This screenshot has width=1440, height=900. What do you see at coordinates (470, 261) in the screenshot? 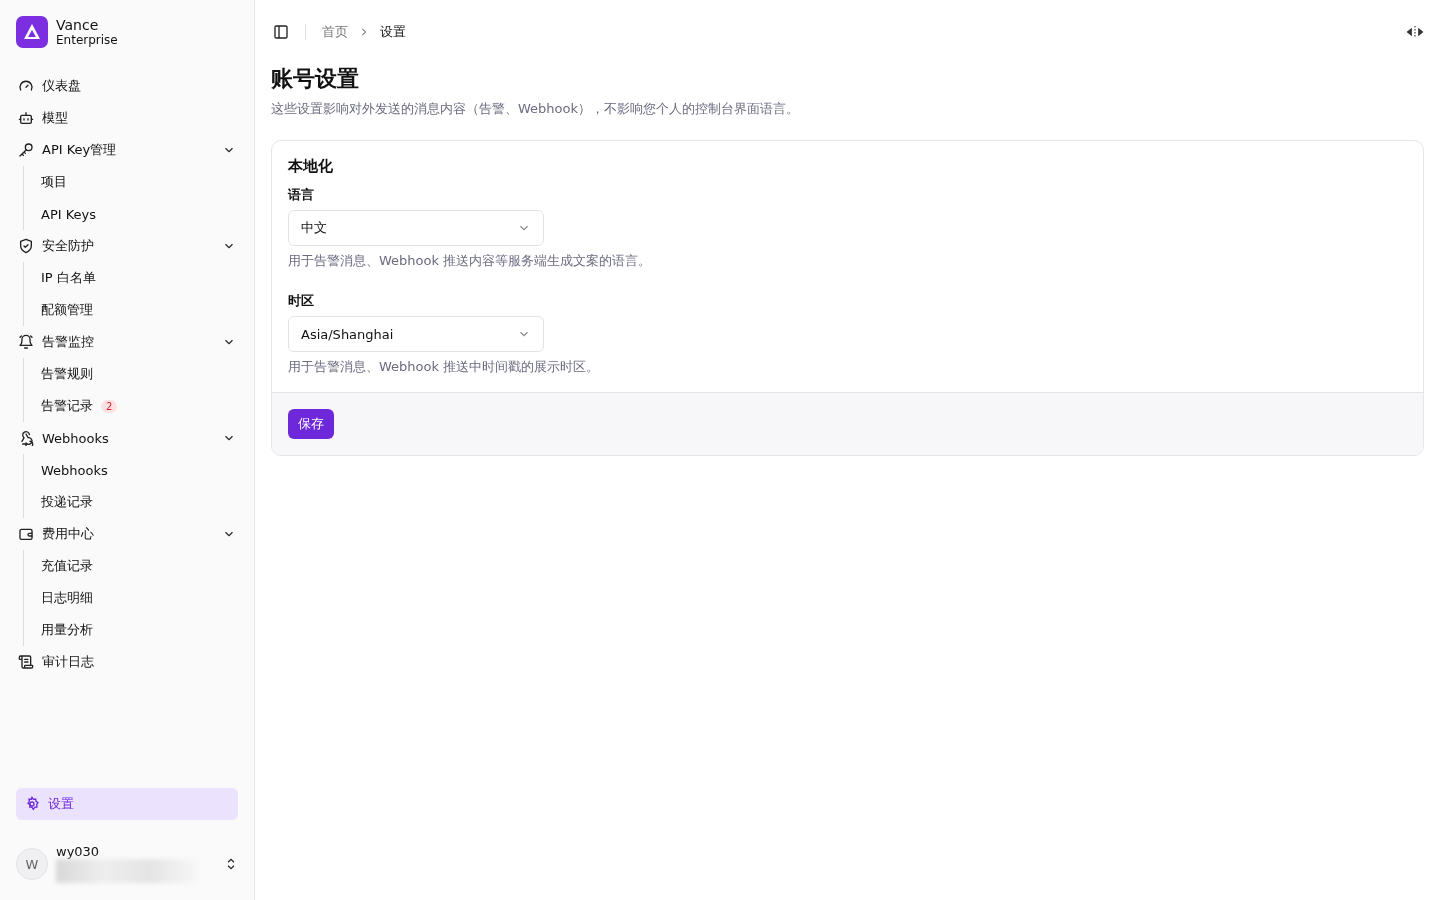
I see `field-help-text: 用于告警消息、Webhook 推送内容等服务端生成文案的语言。` at bounding box center [470, 261].